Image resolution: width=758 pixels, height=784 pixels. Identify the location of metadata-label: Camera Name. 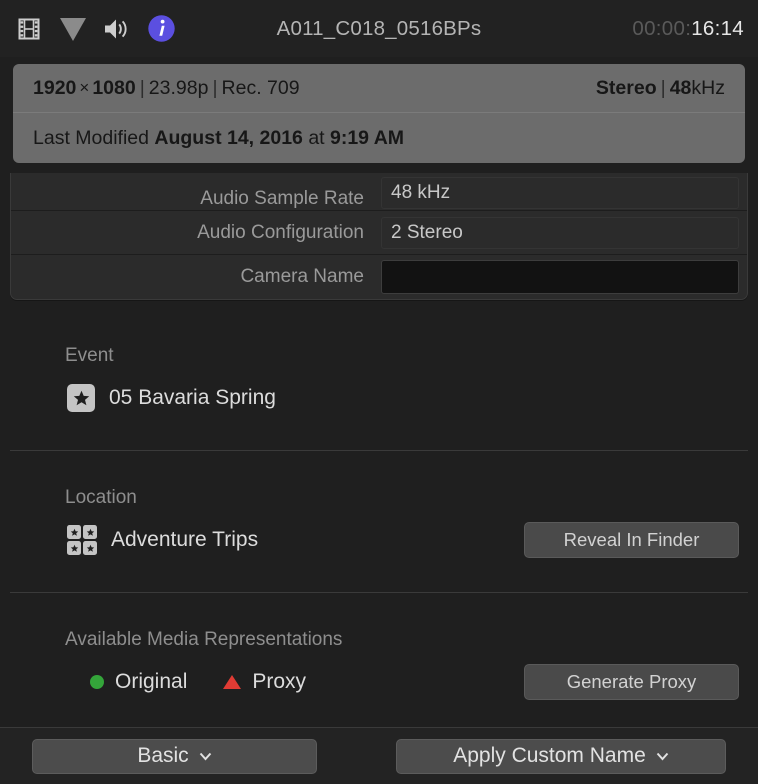
(302, 276).